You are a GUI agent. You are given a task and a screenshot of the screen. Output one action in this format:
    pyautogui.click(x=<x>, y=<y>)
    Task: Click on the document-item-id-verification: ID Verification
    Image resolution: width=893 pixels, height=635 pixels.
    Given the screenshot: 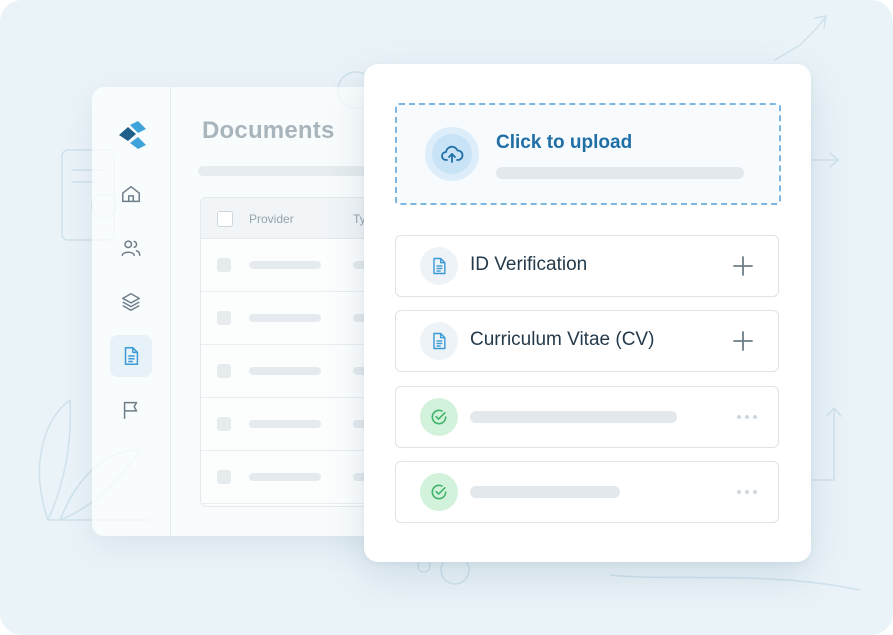 What is the action you would take?
    pyautogui.click(x=587, y=266)
    